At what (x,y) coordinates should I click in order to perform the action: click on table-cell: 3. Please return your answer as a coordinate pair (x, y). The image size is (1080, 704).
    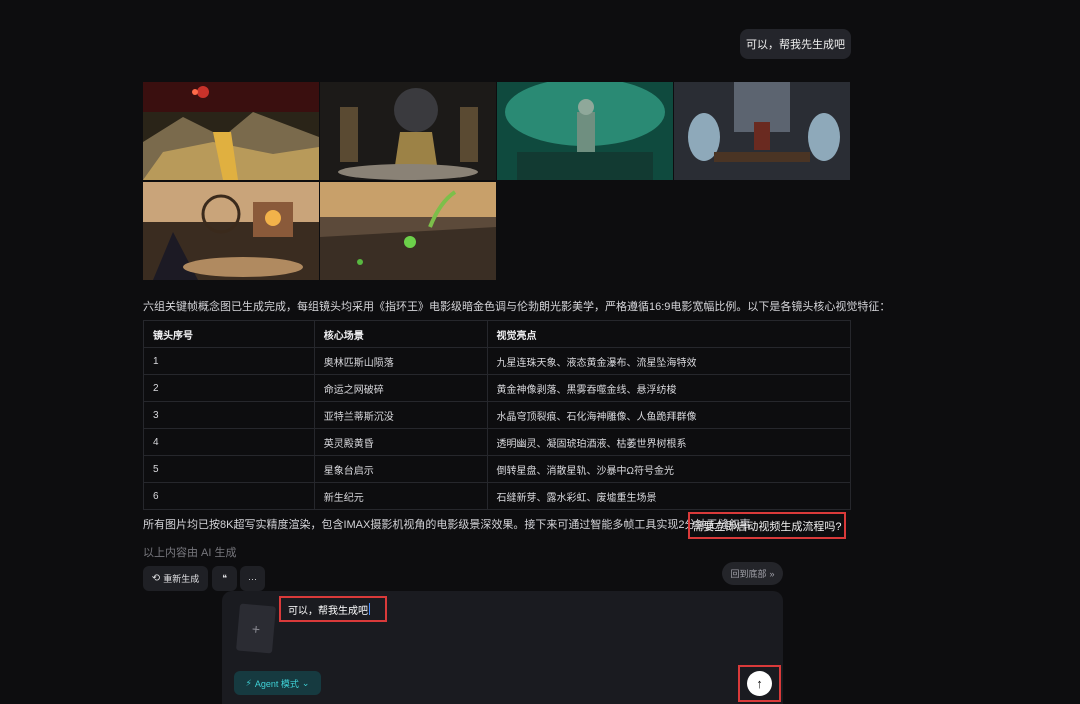
    Looking at the image, I should click on (229, 415).